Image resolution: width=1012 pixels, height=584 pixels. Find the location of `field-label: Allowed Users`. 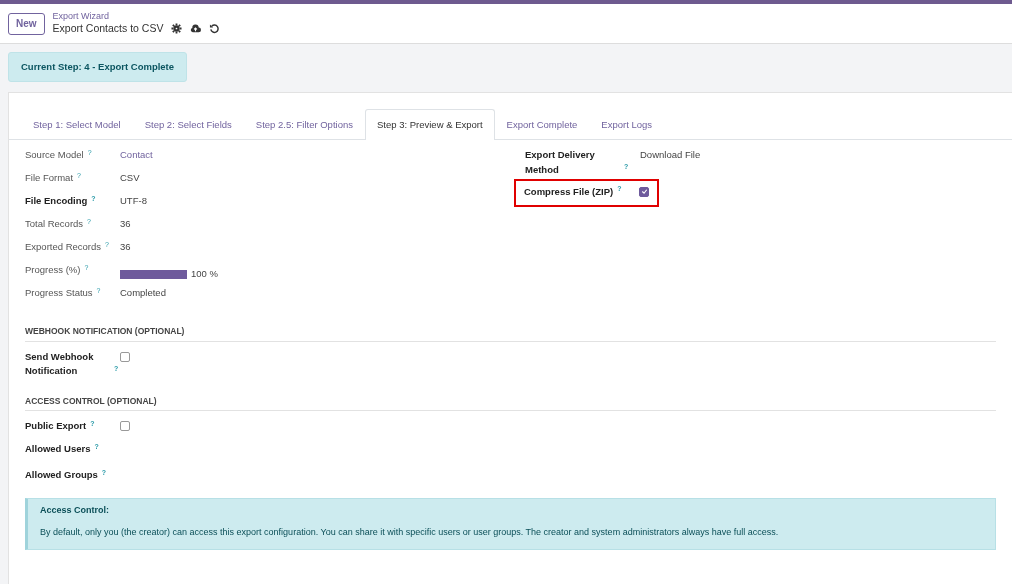

field-label: Allowed Users is located at coordinates (58, 449).